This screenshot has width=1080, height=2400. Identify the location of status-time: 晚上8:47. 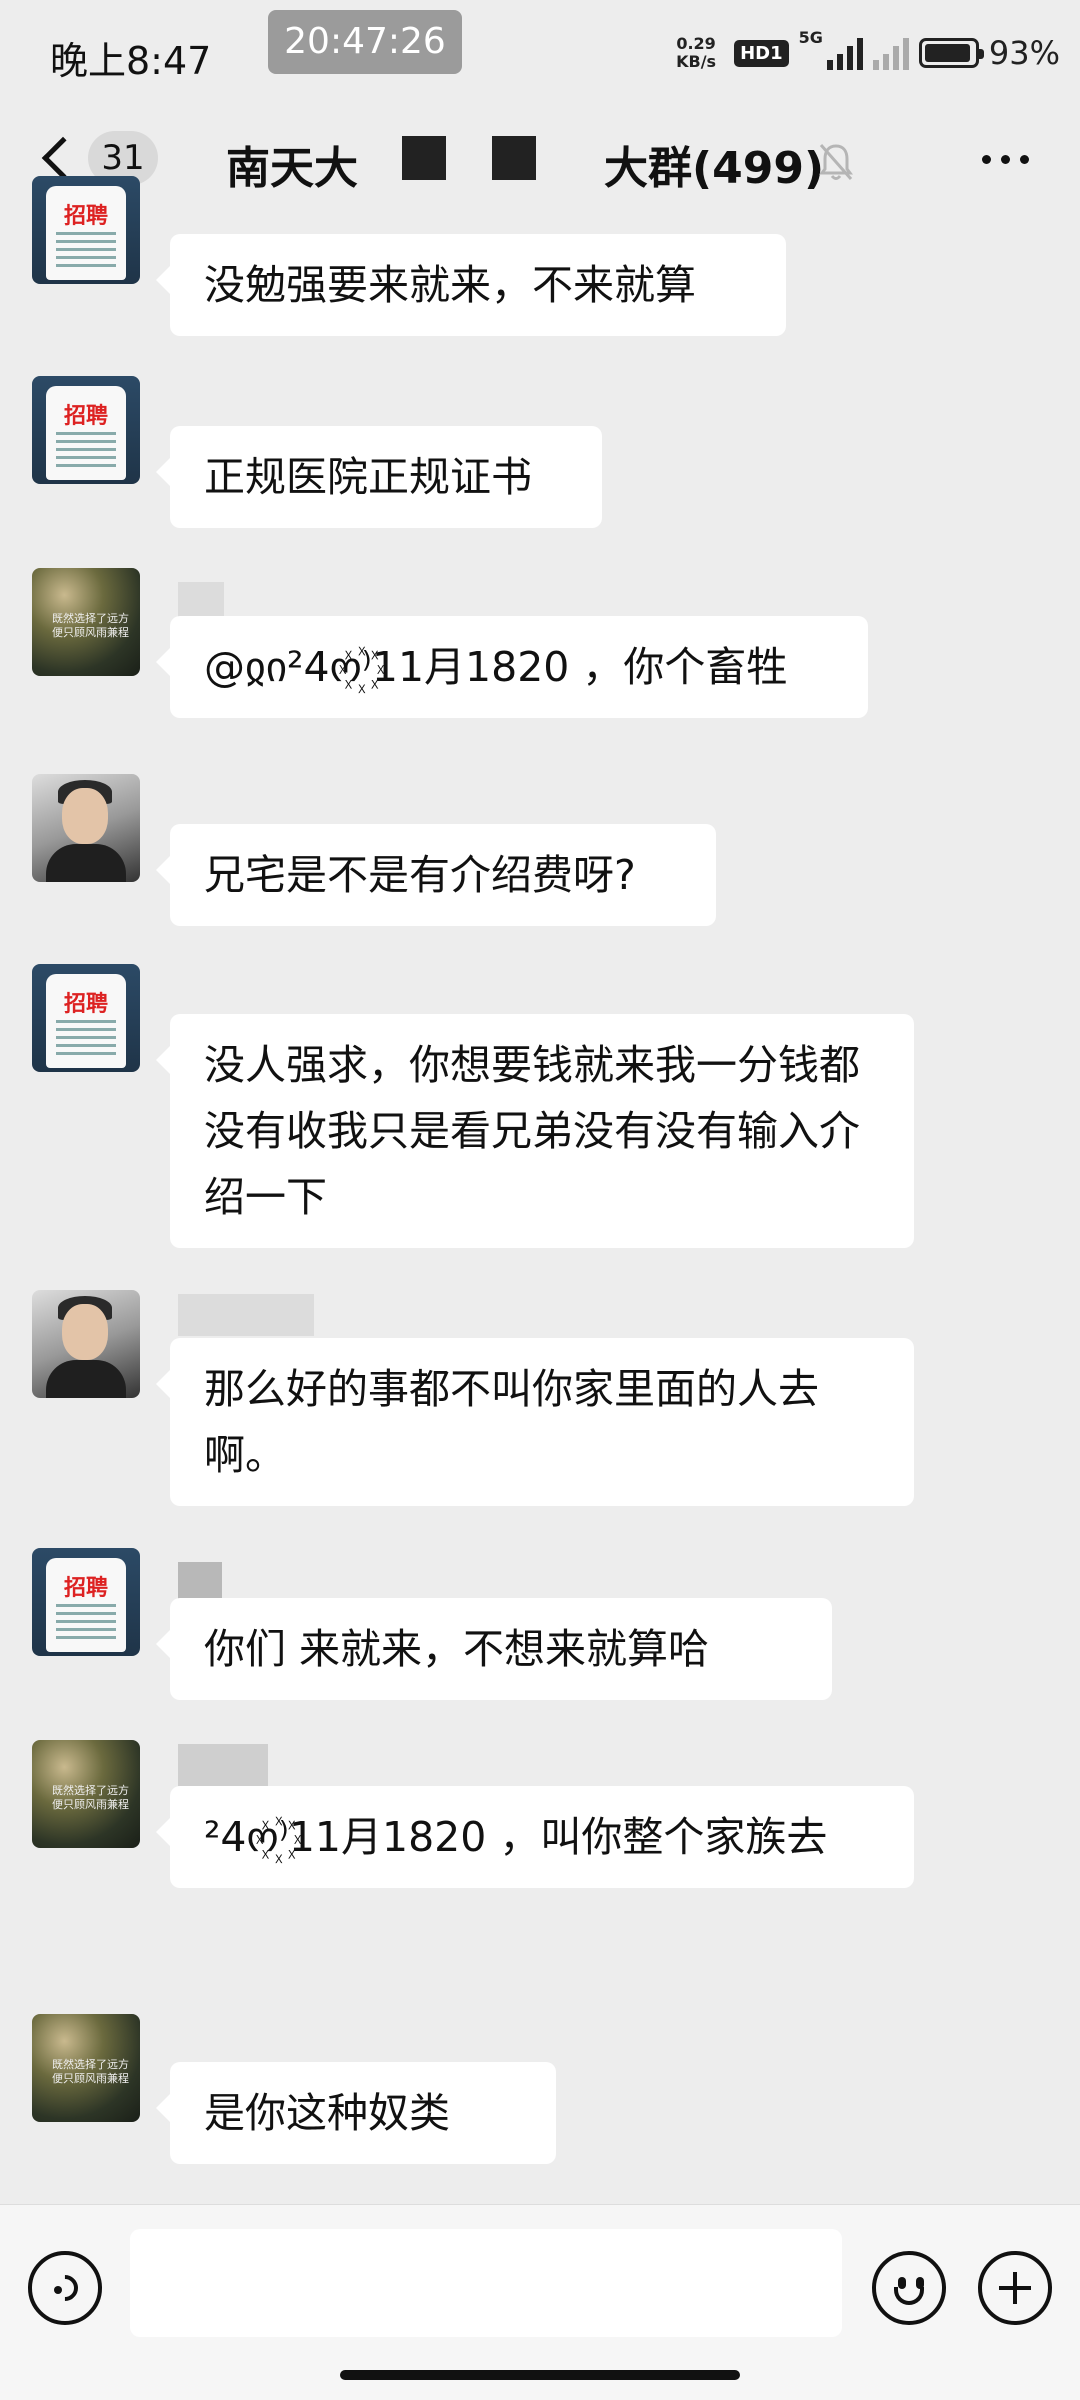
(131, 61).